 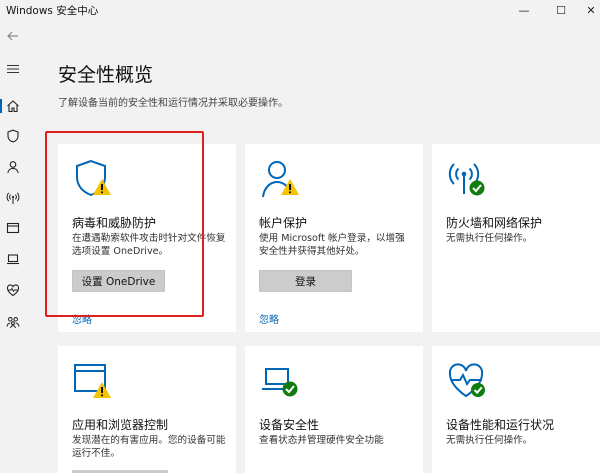 I want to click on minimize-button: —, so click(x=524, y=10).